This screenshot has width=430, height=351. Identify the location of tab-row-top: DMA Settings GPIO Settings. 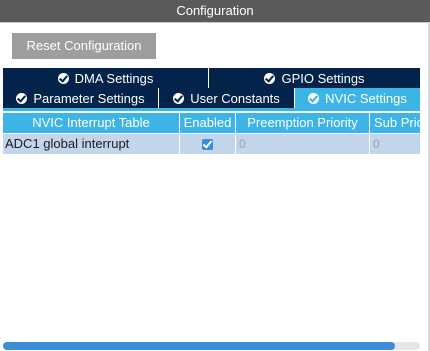
(211, 78).